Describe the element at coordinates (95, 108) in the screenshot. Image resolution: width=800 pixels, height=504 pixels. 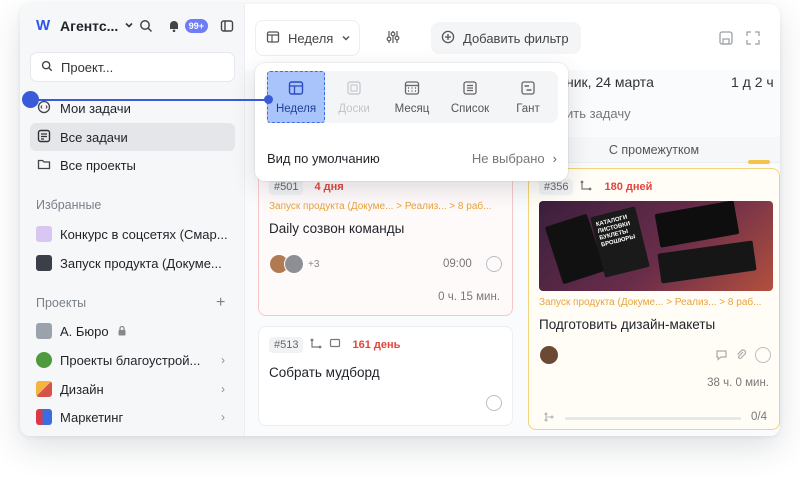
I see `nav-label: Мои задачи` at that location.